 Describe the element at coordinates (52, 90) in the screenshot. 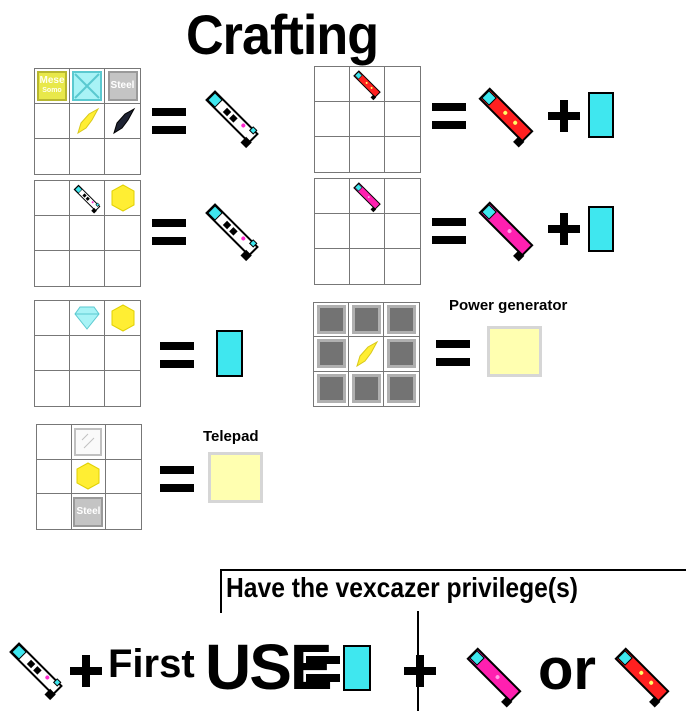

I see `mese-sublabel: Somo` at that location.